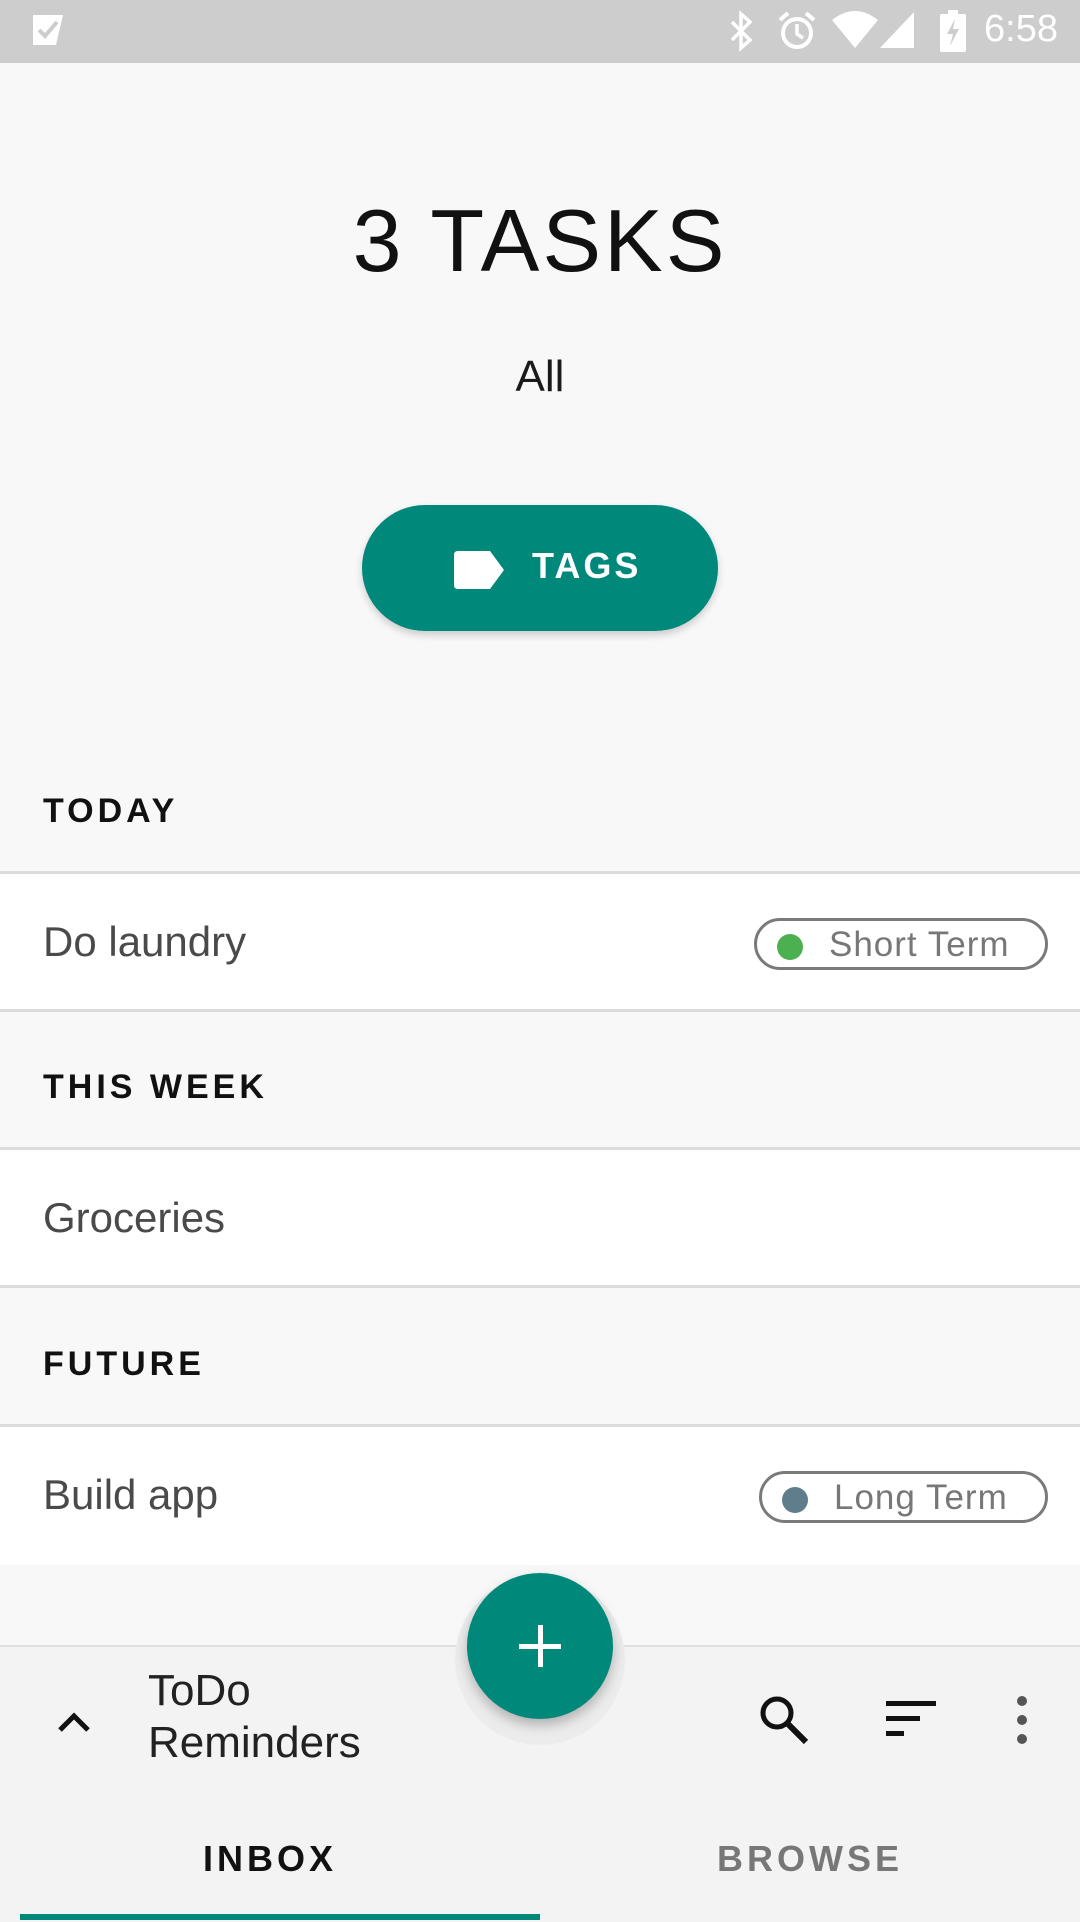  What do you see at coordinates (953, 31) in the screenshot?
I see `battery-charging-icon` at bounding box center [953, 31].